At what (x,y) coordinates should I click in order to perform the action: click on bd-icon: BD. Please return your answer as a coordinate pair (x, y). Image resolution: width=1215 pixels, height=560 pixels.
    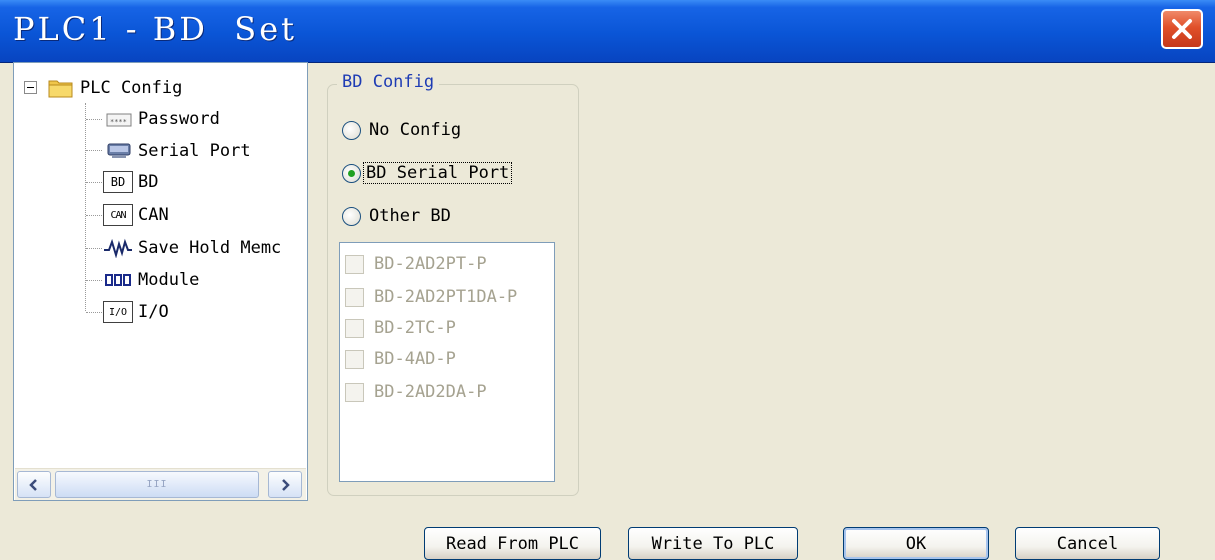
    Looking at the image, I should click on (118, 182).